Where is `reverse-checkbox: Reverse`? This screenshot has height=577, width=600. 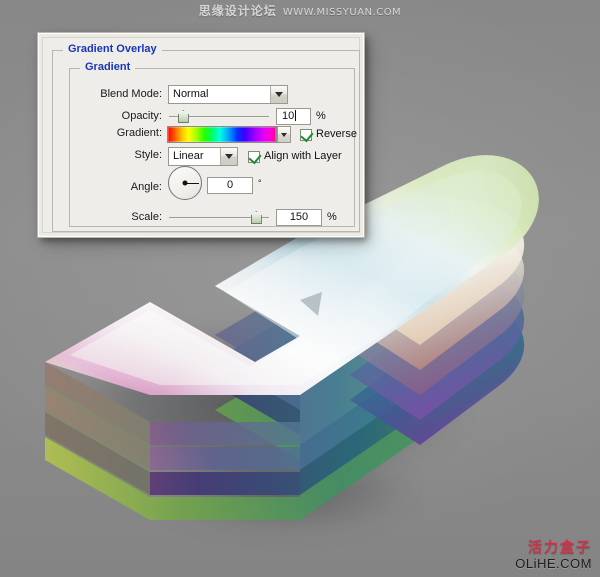
reverse-checkbox: Reverse is located at coordinates (328, 135).